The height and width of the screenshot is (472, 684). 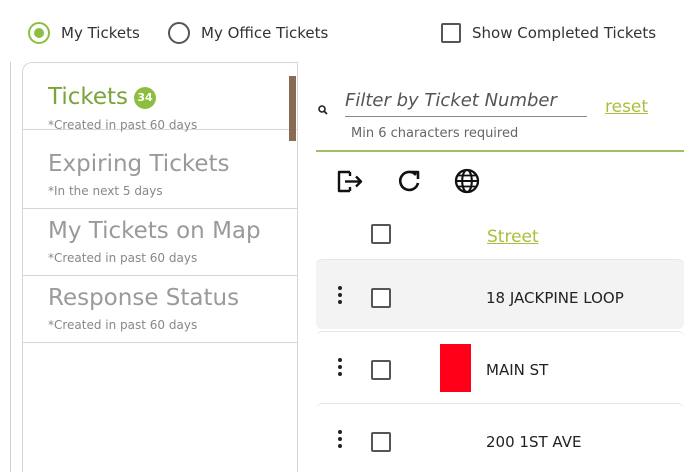 What do you see at coordinates (102, 97) in the screenshot?
I see `sidebar-item-title: Tickets 34` at bounding box center [102, 97].